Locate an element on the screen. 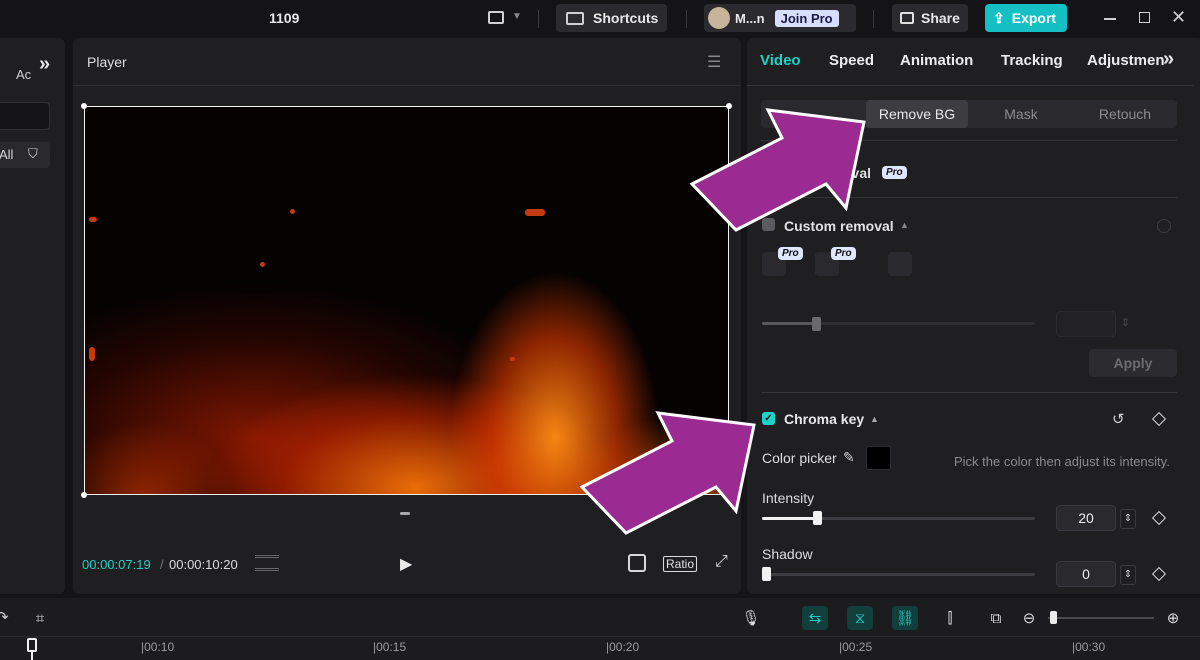 The height and width of the screenshot is (660, 1200). intensity-input: 20 is located at coordinates (1086, 518).